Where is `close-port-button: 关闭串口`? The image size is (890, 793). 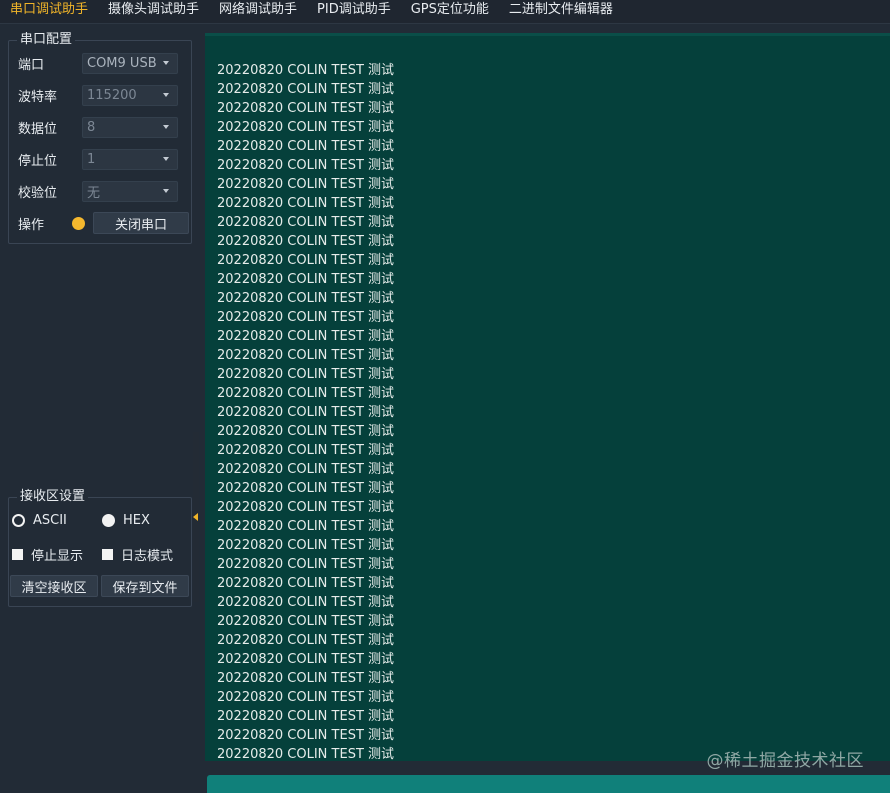 close-port-button: 关闭串口 is located at coordinates (141, 223).